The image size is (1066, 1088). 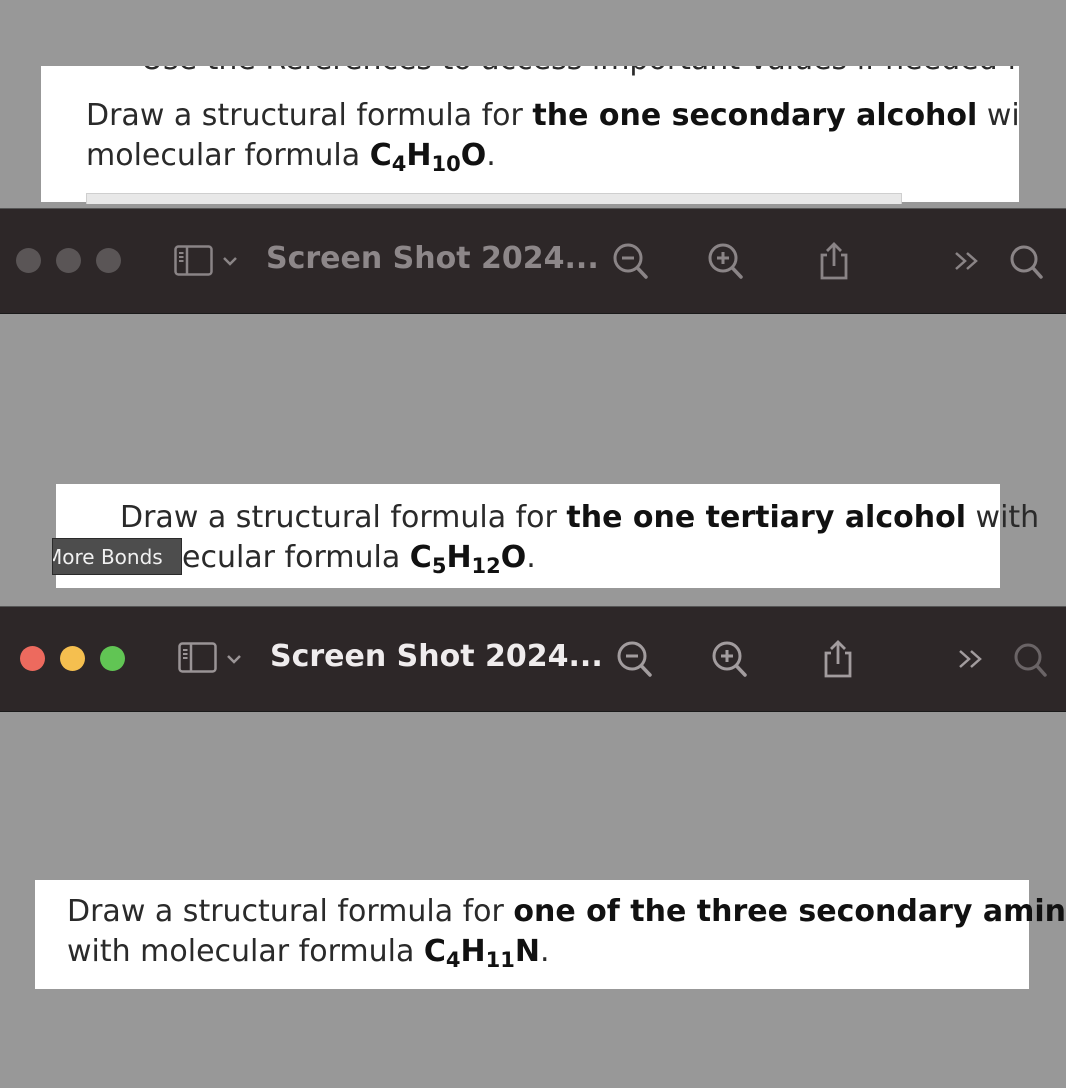 What do you see at coordinates (481, 953) in the screenshot?
I see `molecular-formula: C4H11N` at bounding box center [481, 953].